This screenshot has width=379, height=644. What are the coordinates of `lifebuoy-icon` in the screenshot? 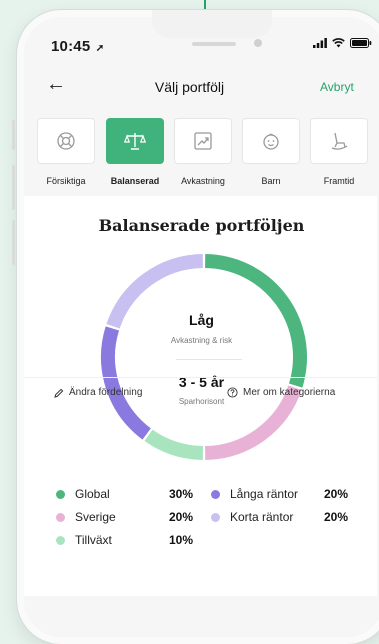 It's located at (66, 141).